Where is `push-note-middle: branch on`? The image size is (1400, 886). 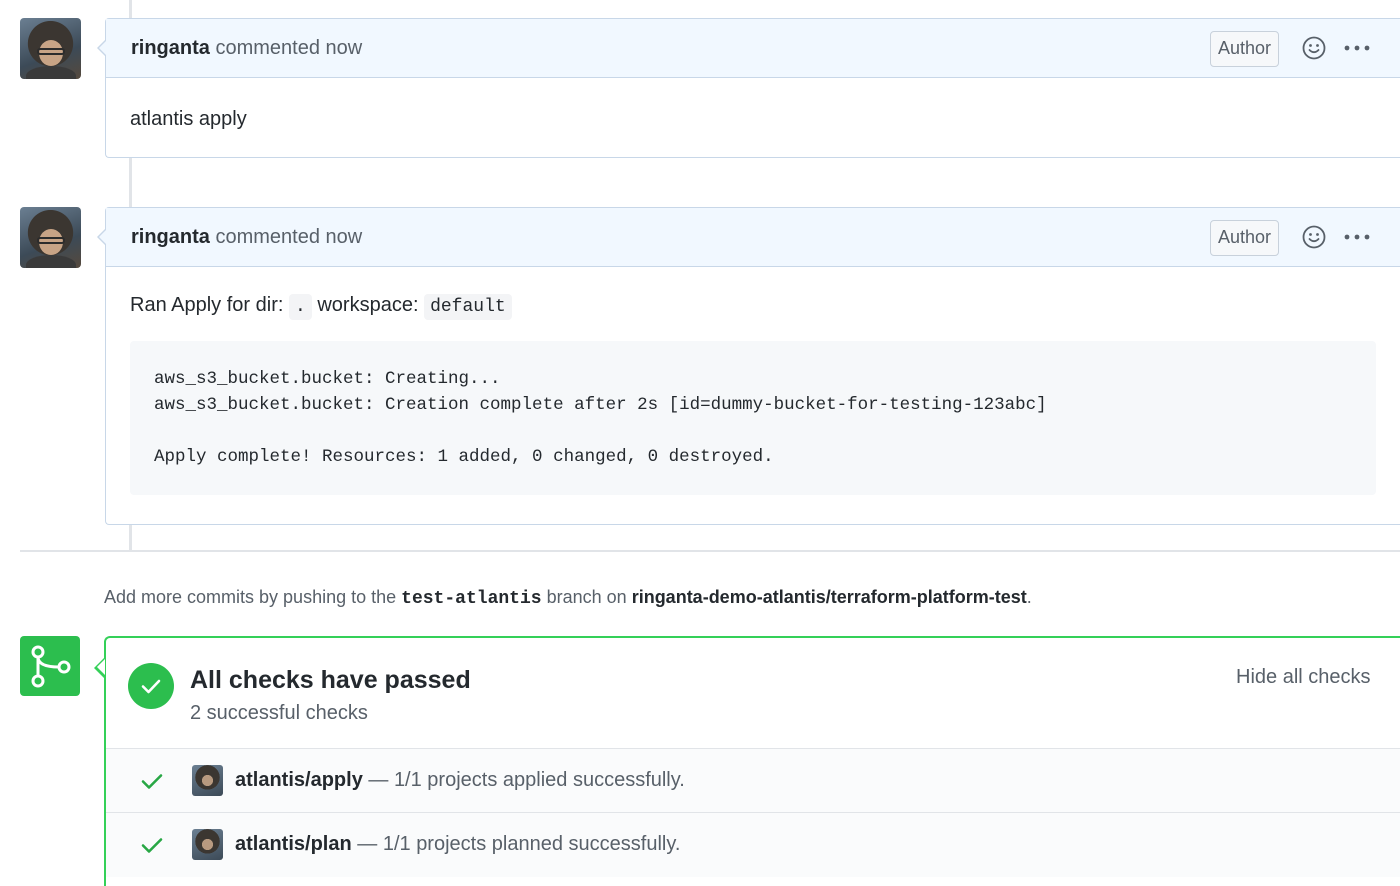
push-note-middle: branch on is located at coordinates (586, 597).